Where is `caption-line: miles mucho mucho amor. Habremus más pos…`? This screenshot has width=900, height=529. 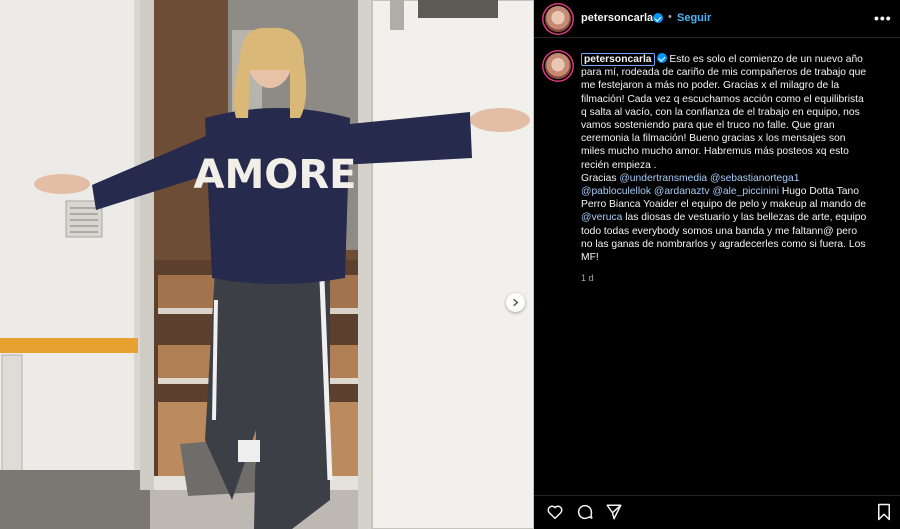 caption-line: miles mucho mucho amor. Habremus más pos… is located at coordinates (715, 152).